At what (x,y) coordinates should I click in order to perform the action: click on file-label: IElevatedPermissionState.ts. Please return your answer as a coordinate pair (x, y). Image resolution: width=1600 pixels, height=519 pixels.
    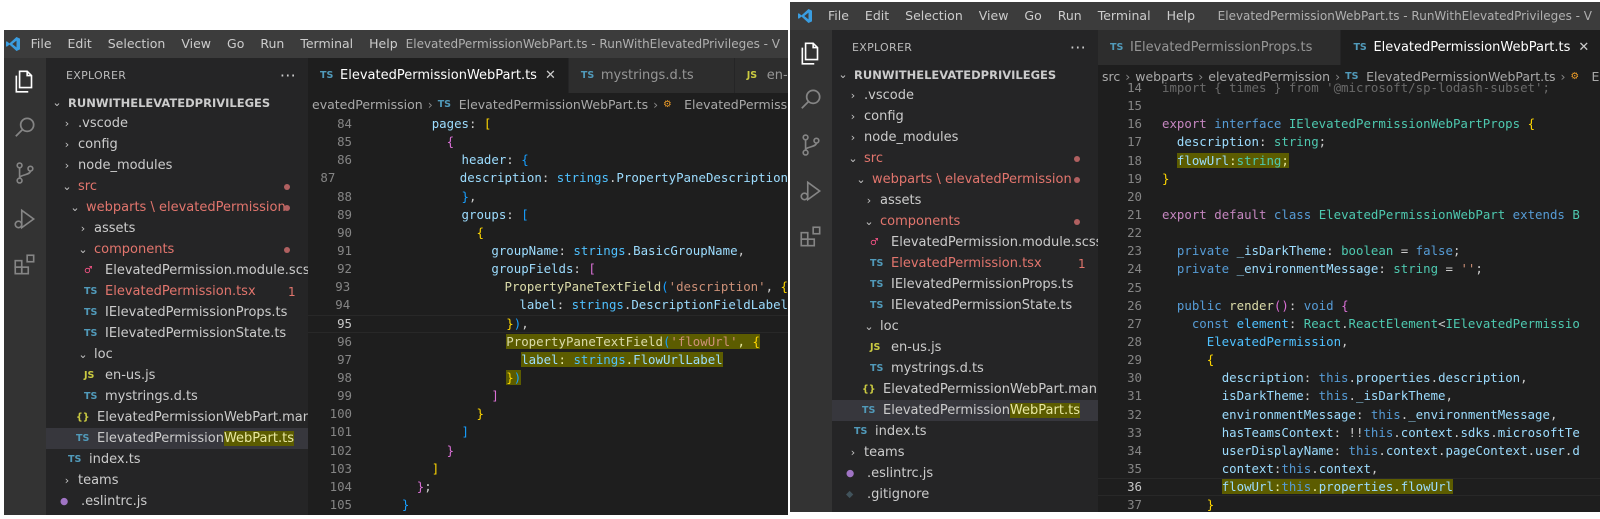
    Looking at the image, I should click on (982, 305).